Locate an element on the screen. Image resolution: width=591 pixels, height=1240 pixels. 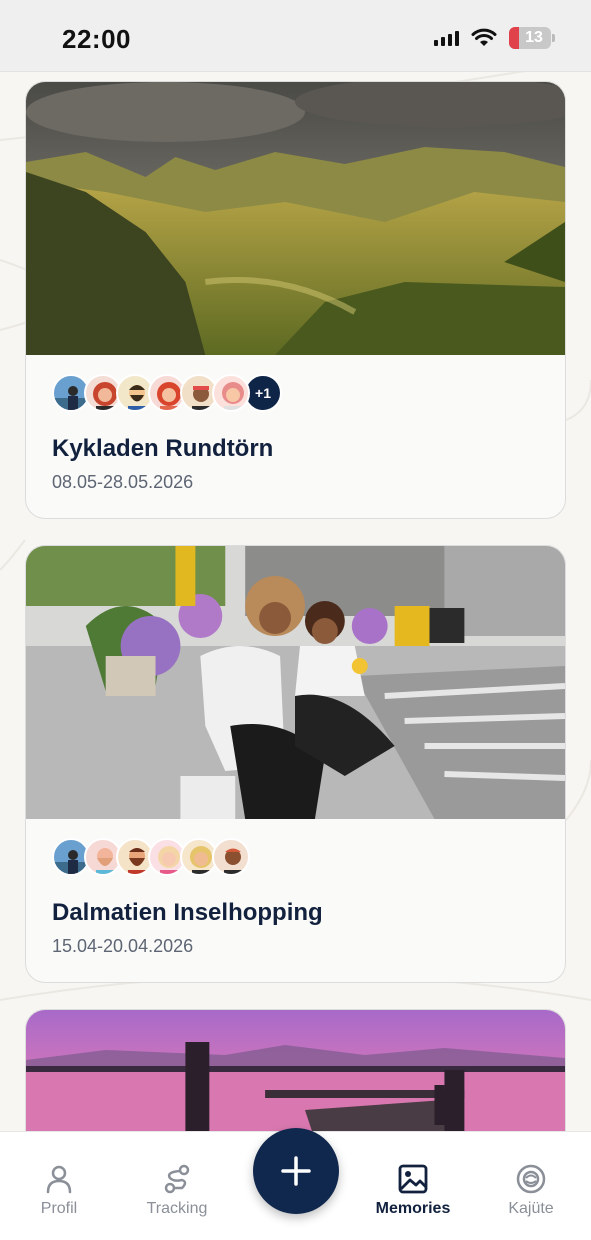
battery-icon: 13 is located at coordinates (532, 38).